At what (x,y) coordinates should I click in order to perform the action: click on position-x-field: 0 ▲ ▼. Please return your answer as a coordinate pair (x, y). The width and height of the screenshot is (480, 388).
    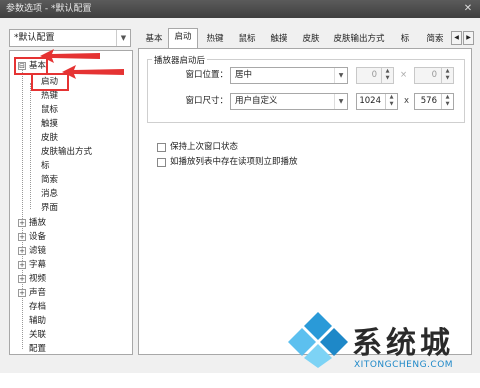
    Looking at the image, I should click on (375, 75).